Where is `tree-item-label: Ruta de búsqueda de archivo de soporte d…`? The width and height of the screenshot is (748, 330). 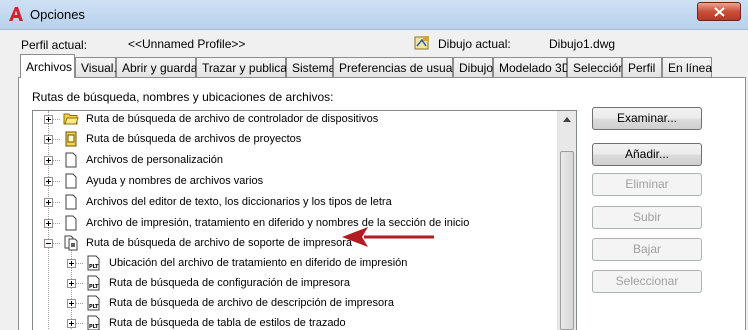
tree-item-label: Ruta de búsqueda de archivo de soporte d… is located at coordinates (219, 243).